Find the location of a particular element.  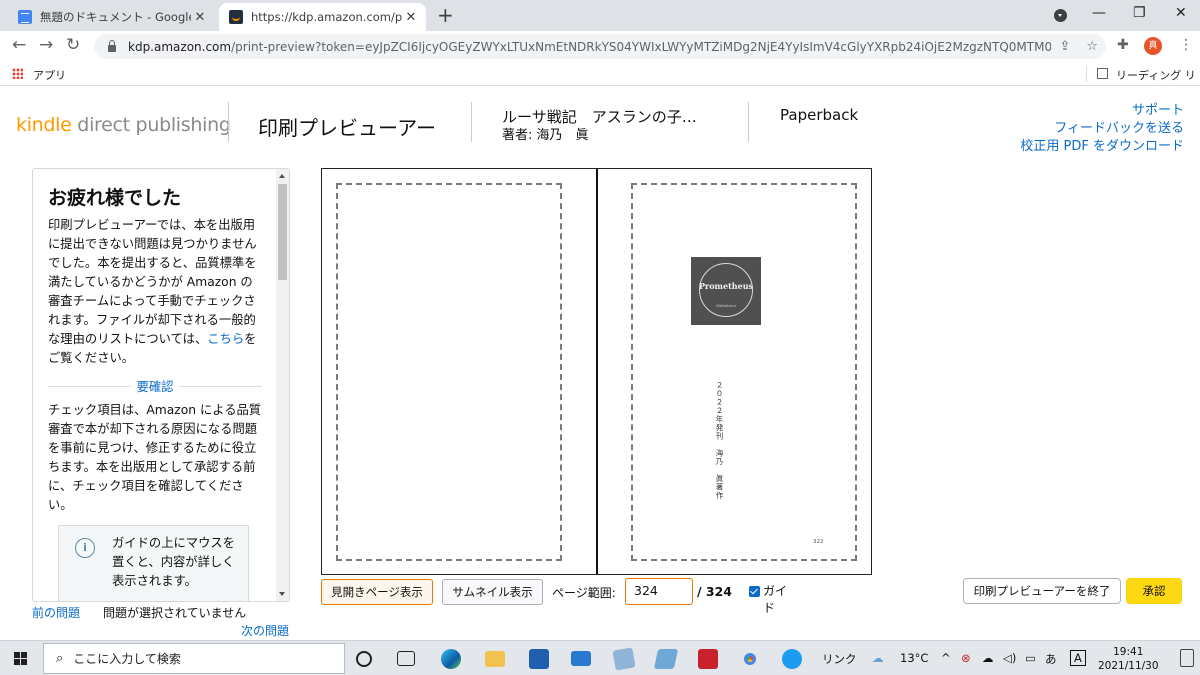

guide-tip-text: ガイドの上にマウスを置くと、内容が詳しく表示されます。 is located at coordinates (173, 562).